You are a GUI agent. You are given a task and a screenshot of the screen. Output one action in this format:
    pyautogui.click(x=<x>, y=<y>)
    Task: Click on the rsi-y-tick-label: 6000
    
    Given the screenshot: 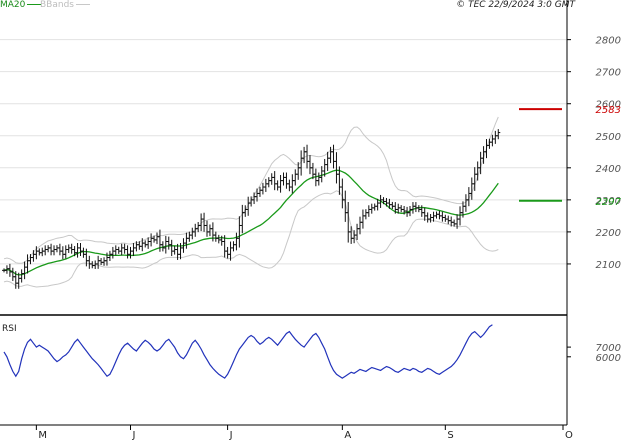 What is the action you would take?
    pyautogui.click(x=608, y=358)
    